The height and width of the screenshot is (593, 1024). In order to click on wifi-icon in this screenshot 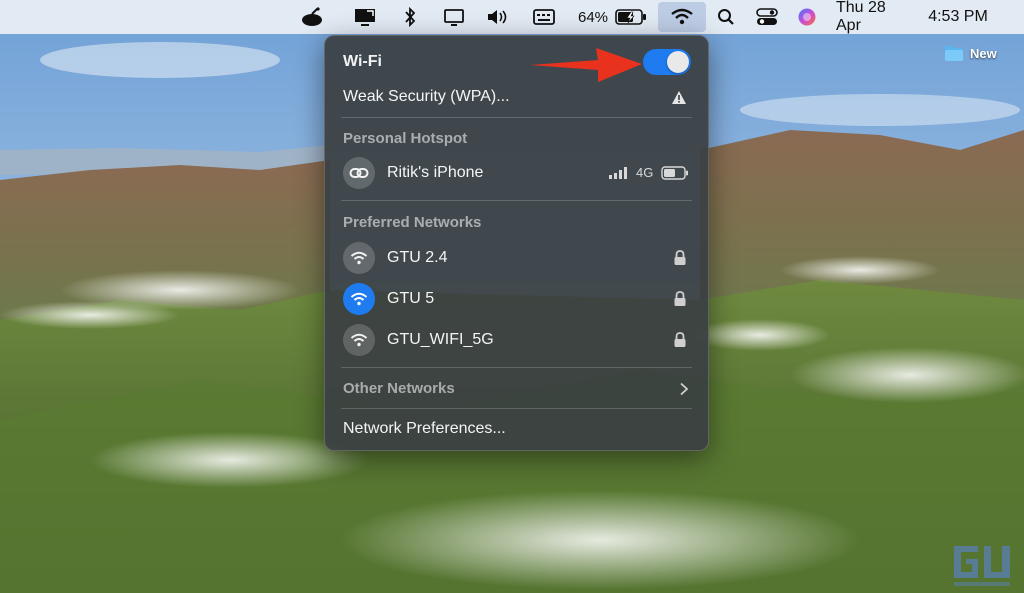, I will do `click(682, 17)`.